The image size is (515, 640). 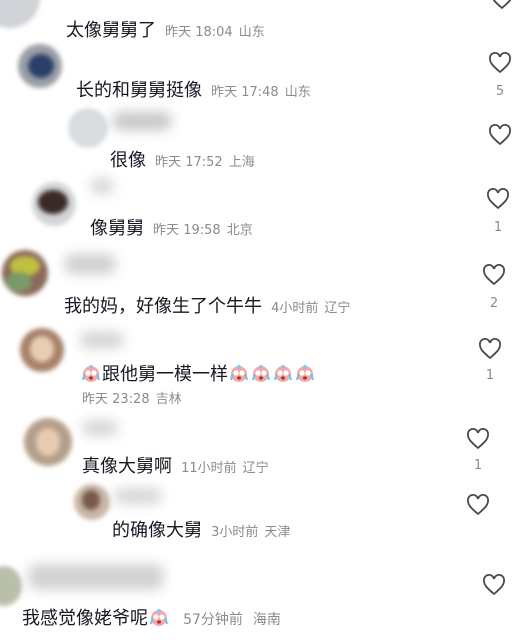 What do you see at coordinates (209, 468) in the screenshot?
I see `comment-time: 11小时前` at bounding box center [209, 468].